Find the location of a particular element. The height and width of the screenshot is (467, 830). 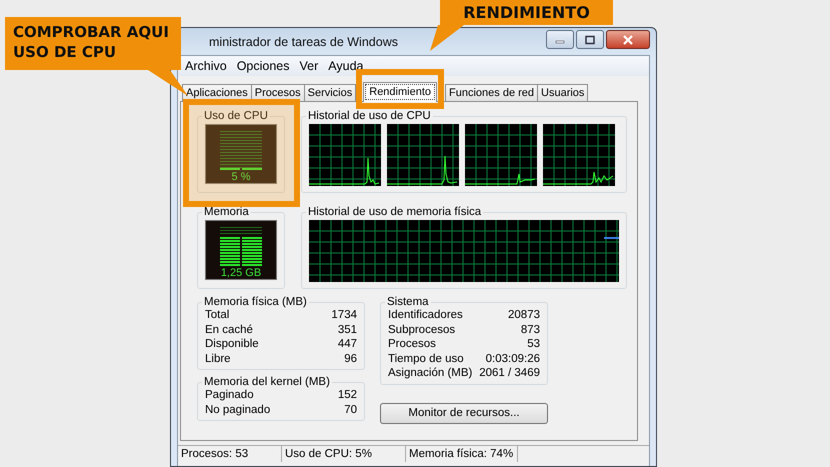

field-label: En caché is located at coordinates (229, 329).